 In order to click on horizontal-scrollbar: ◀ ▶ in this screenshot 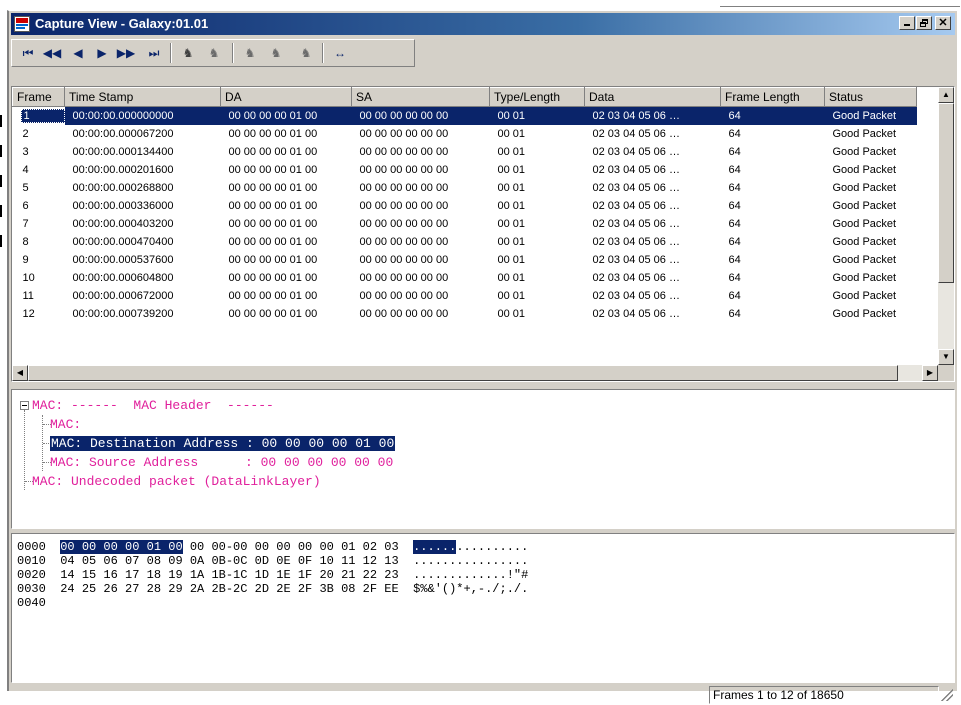, I will do `click(475, 373)`.